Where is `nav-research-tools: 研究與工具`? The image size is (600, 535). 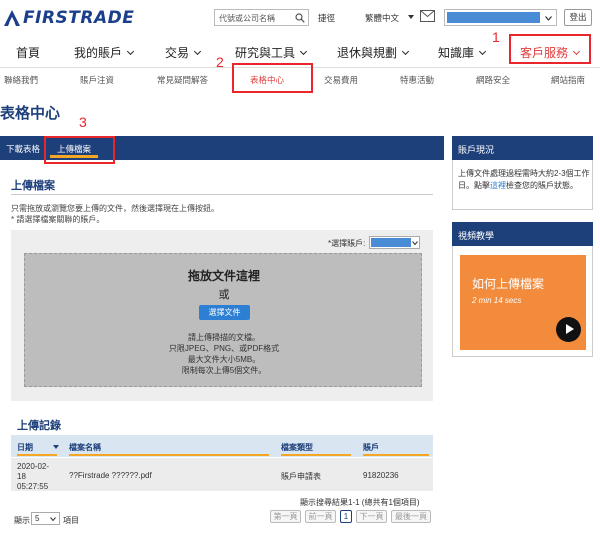 nav-research-tools: 研究與工具 is located at coordinates (271, 52).